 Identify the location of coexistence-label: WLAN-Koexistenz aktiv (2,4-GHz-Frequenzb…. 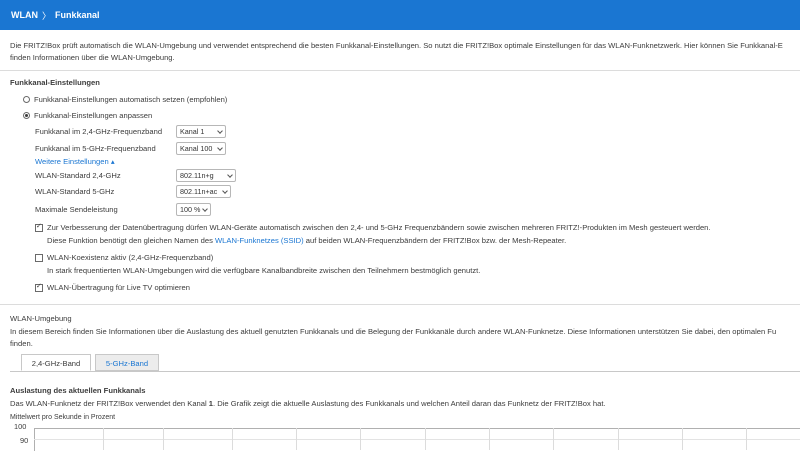
(130, 257).